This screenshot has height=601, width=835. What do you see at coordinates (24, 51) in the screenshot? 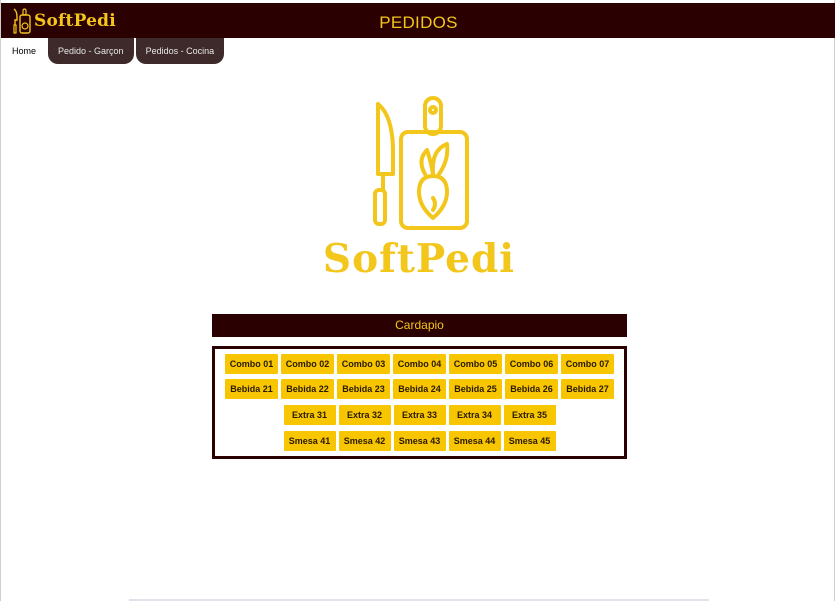
I see `nav-home-link: Home` at bounding box center [24, 51].